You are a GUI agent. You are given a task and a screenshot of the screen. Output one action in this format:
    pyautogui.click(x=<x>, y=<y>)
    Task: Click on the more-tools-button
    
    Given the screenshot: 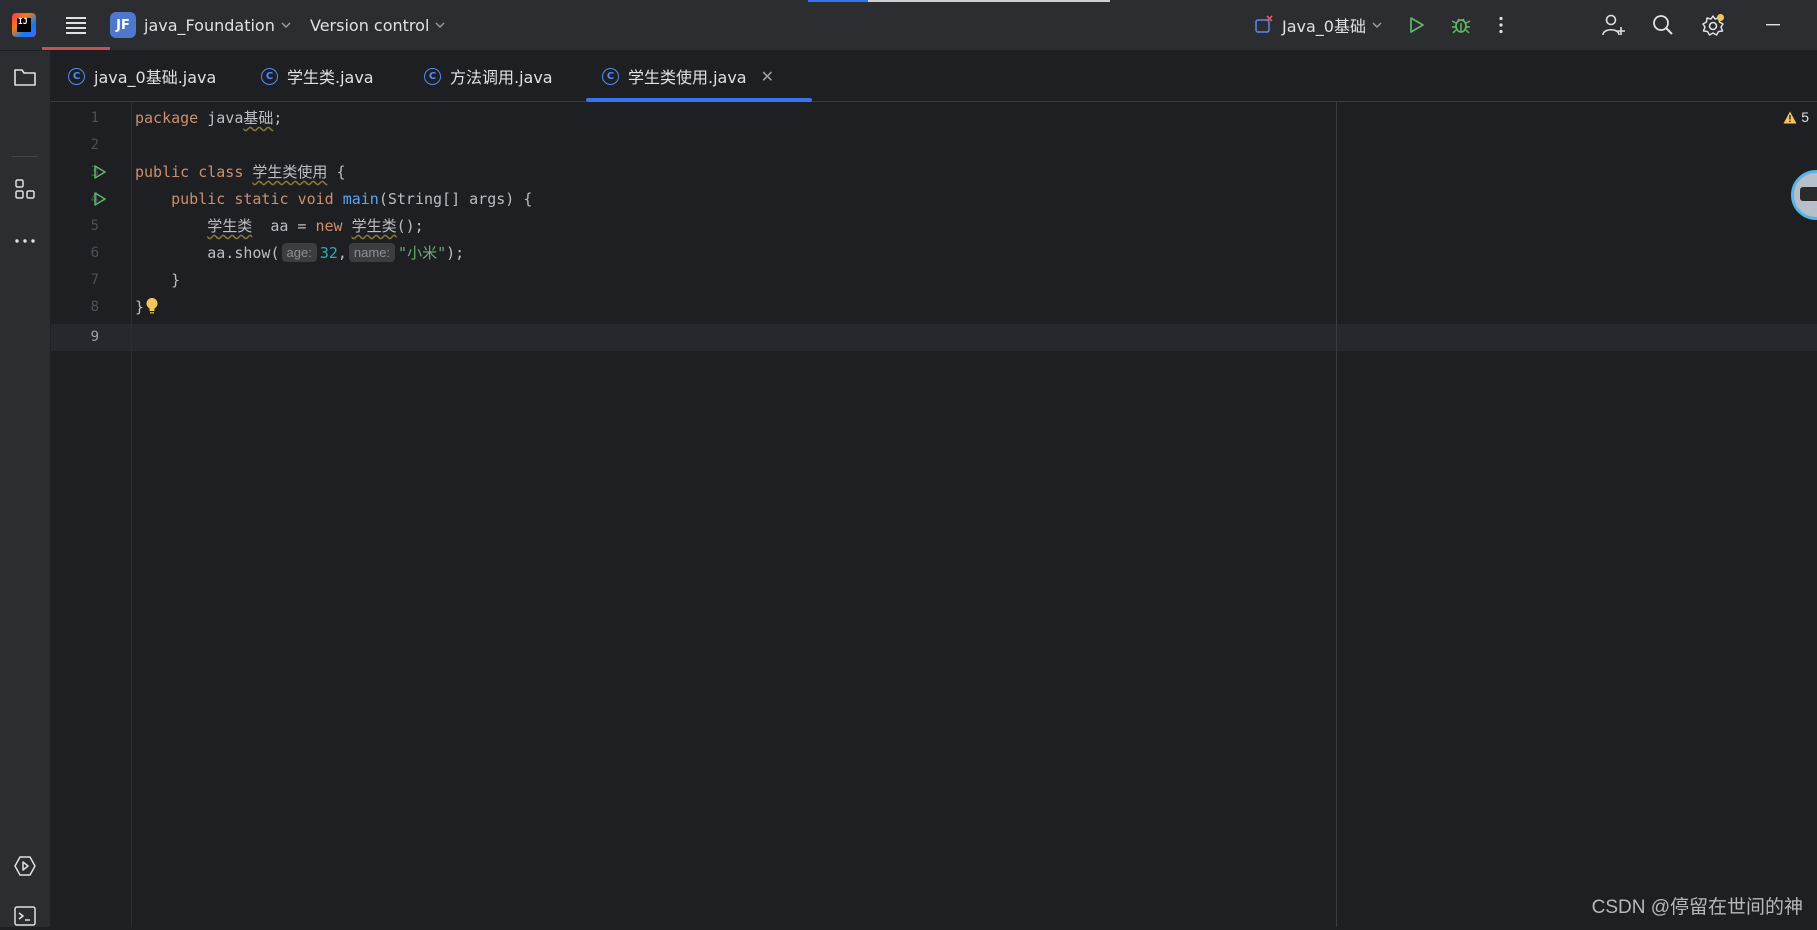 What is the action you would take?
    pyautogui.click(x=25, y=241)
    